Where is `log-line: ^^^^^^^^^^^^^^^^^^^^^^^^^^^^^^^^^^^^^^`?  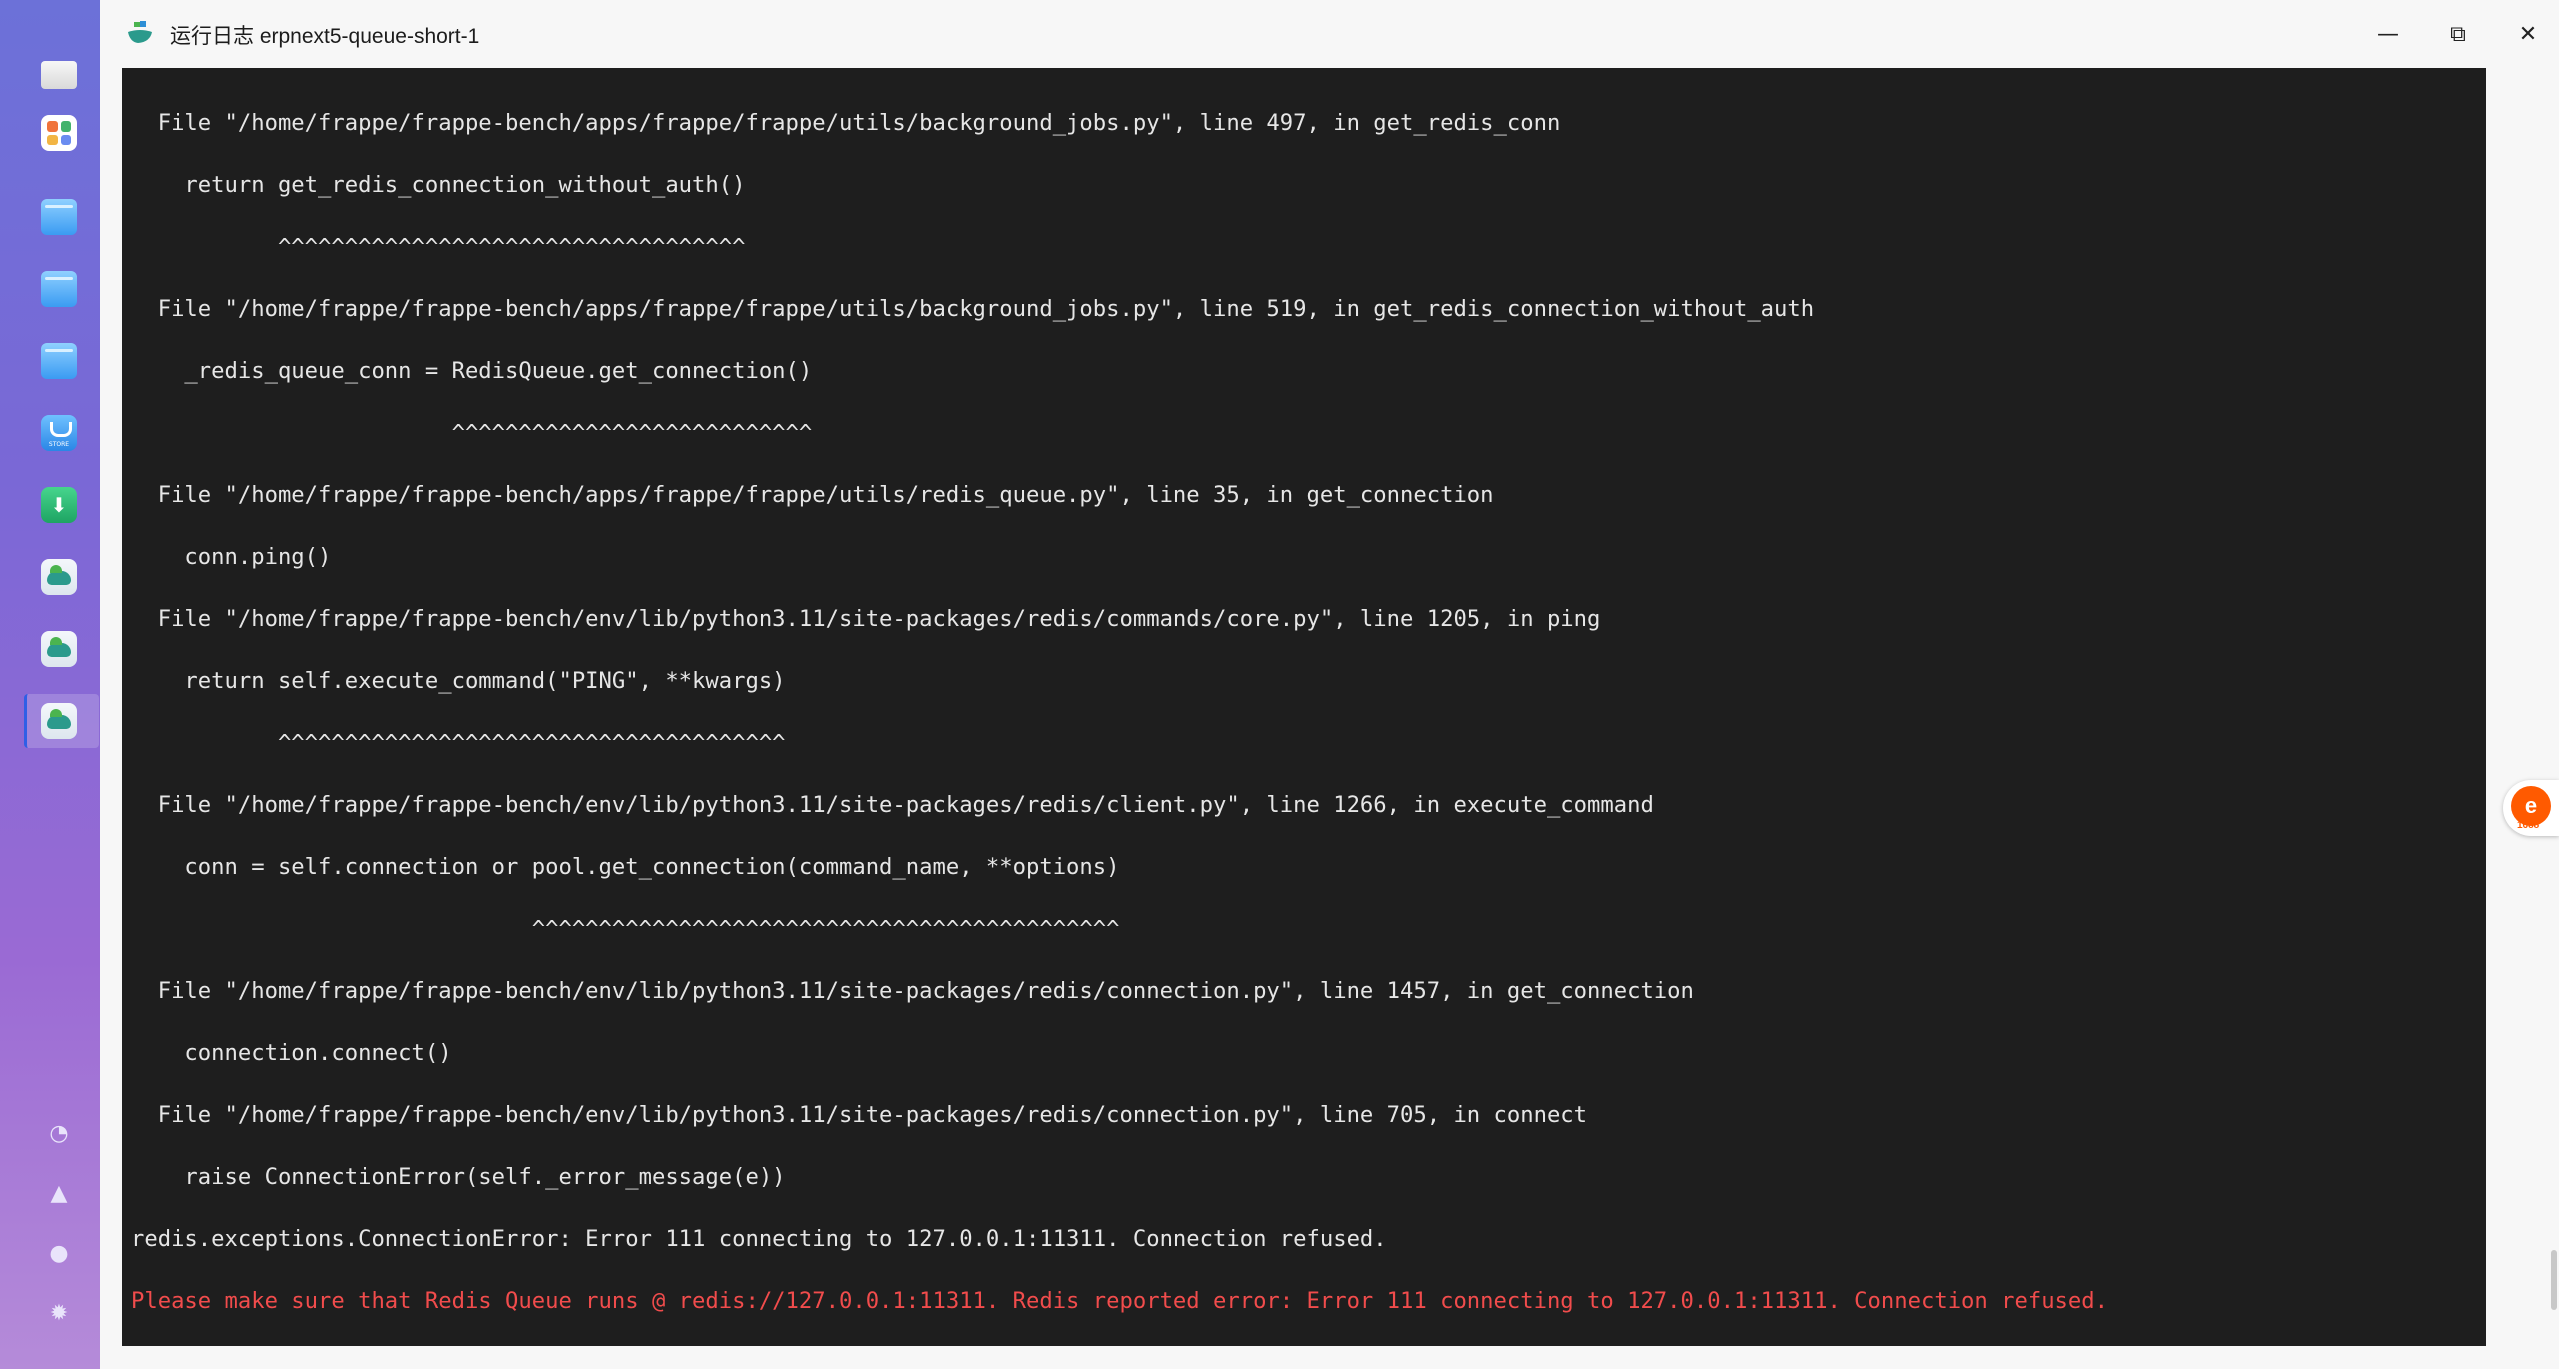 log-line: ^^^^^^^^^^^^^^^^^^^^^^^^^^^^^^^^^^^^^^ is located at coordinates (458, 743).